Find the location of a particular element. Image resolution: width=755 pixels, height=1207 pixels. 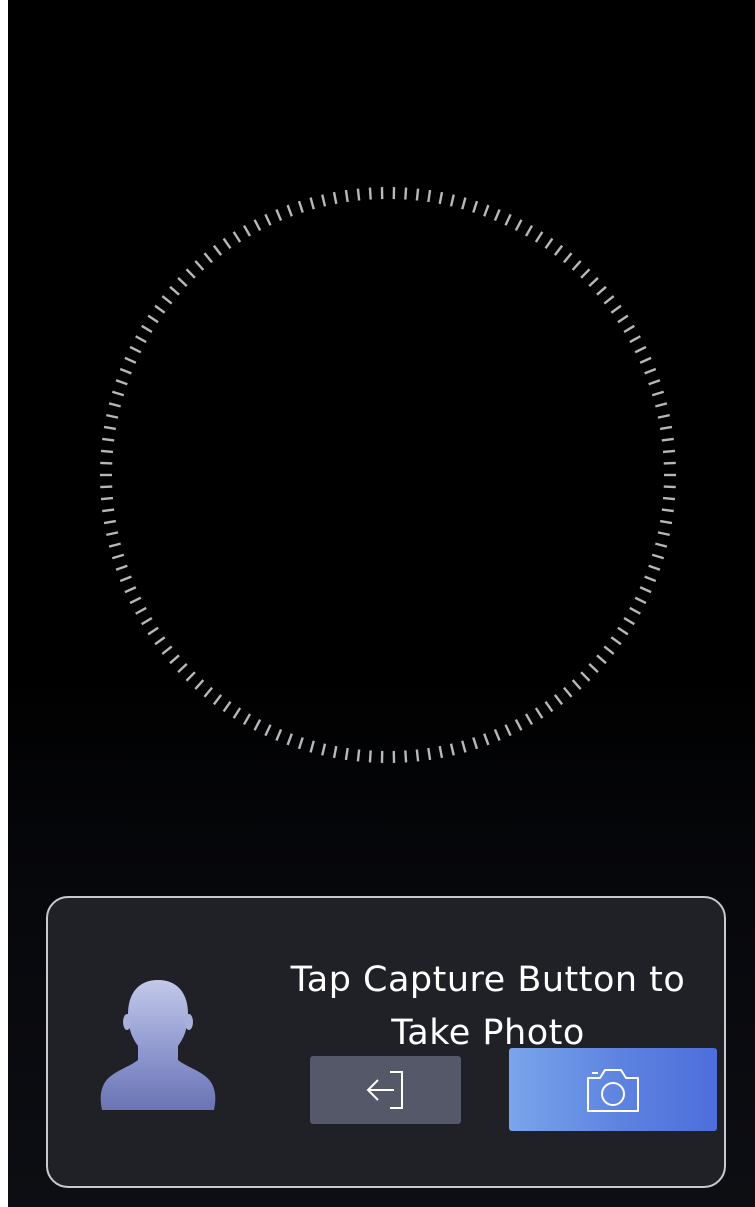

camera-icon is located at coordinates (613, 1090).